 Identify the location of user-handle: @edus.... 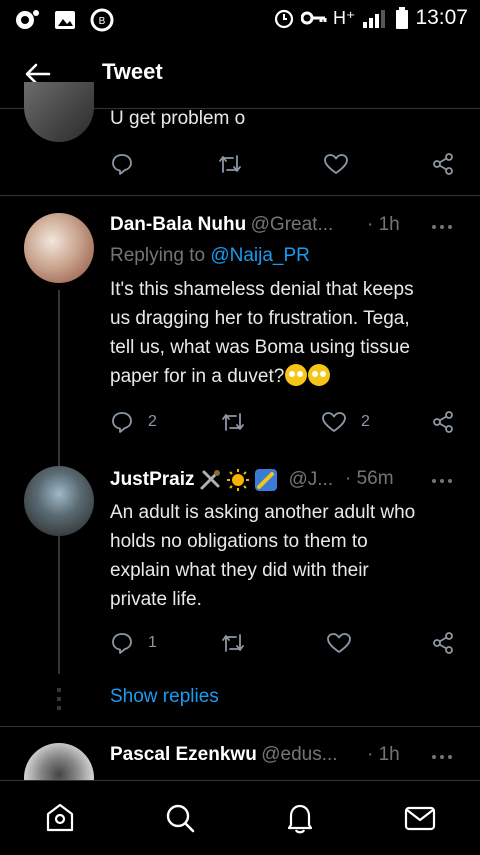
(299, 754).